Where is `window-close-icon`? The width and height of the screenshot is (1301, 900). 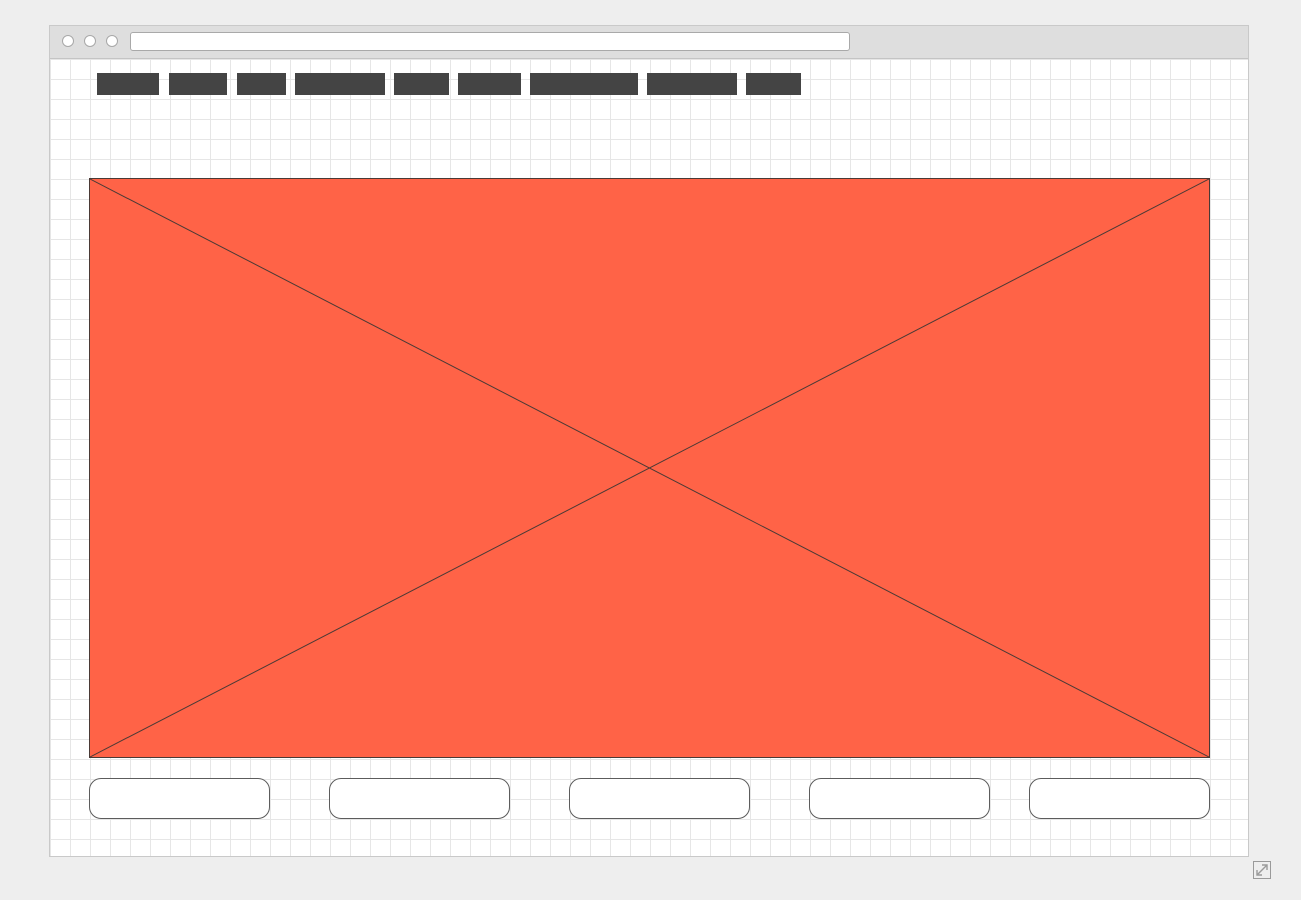
window-close-icon is located at coordinates (68, 41).